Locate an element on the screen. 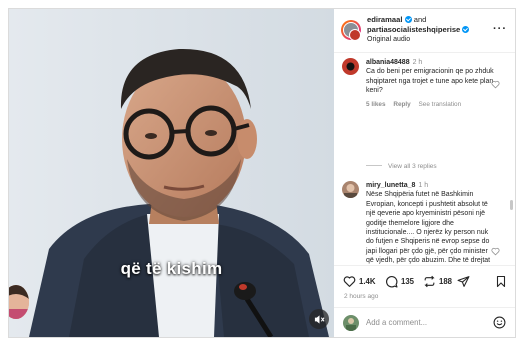 This screenshot has width=524, height=350. comment-meta: 5 likes Reply See translation is located at coordinates (430, 104).